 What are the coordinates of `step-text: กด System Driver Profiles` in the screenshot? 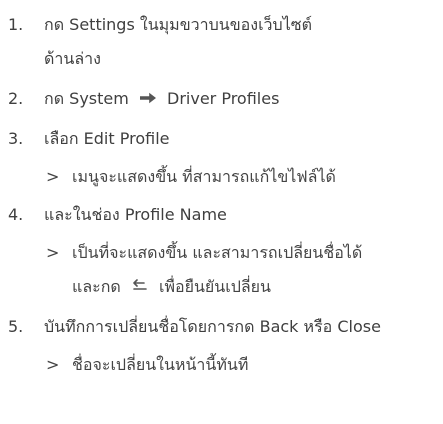 It's located at (238, 99).